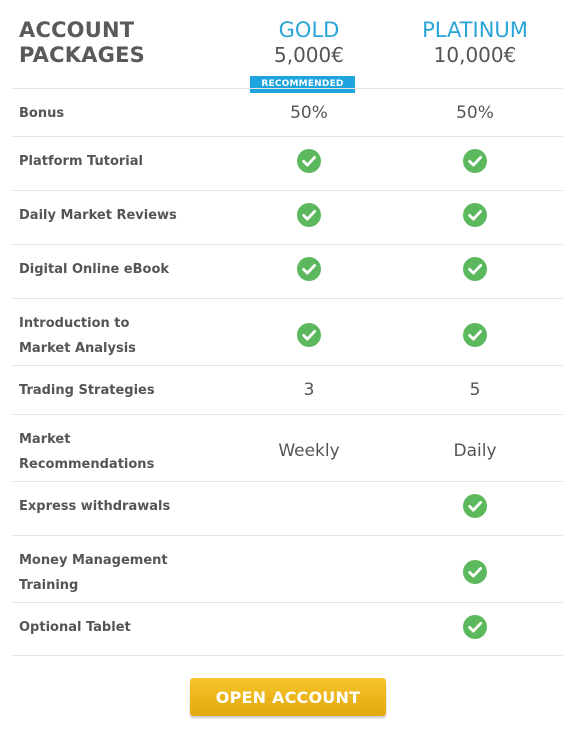 The image size is (577, 733). I want to click on title-line-2: PACKAGES, so click(82, 55).